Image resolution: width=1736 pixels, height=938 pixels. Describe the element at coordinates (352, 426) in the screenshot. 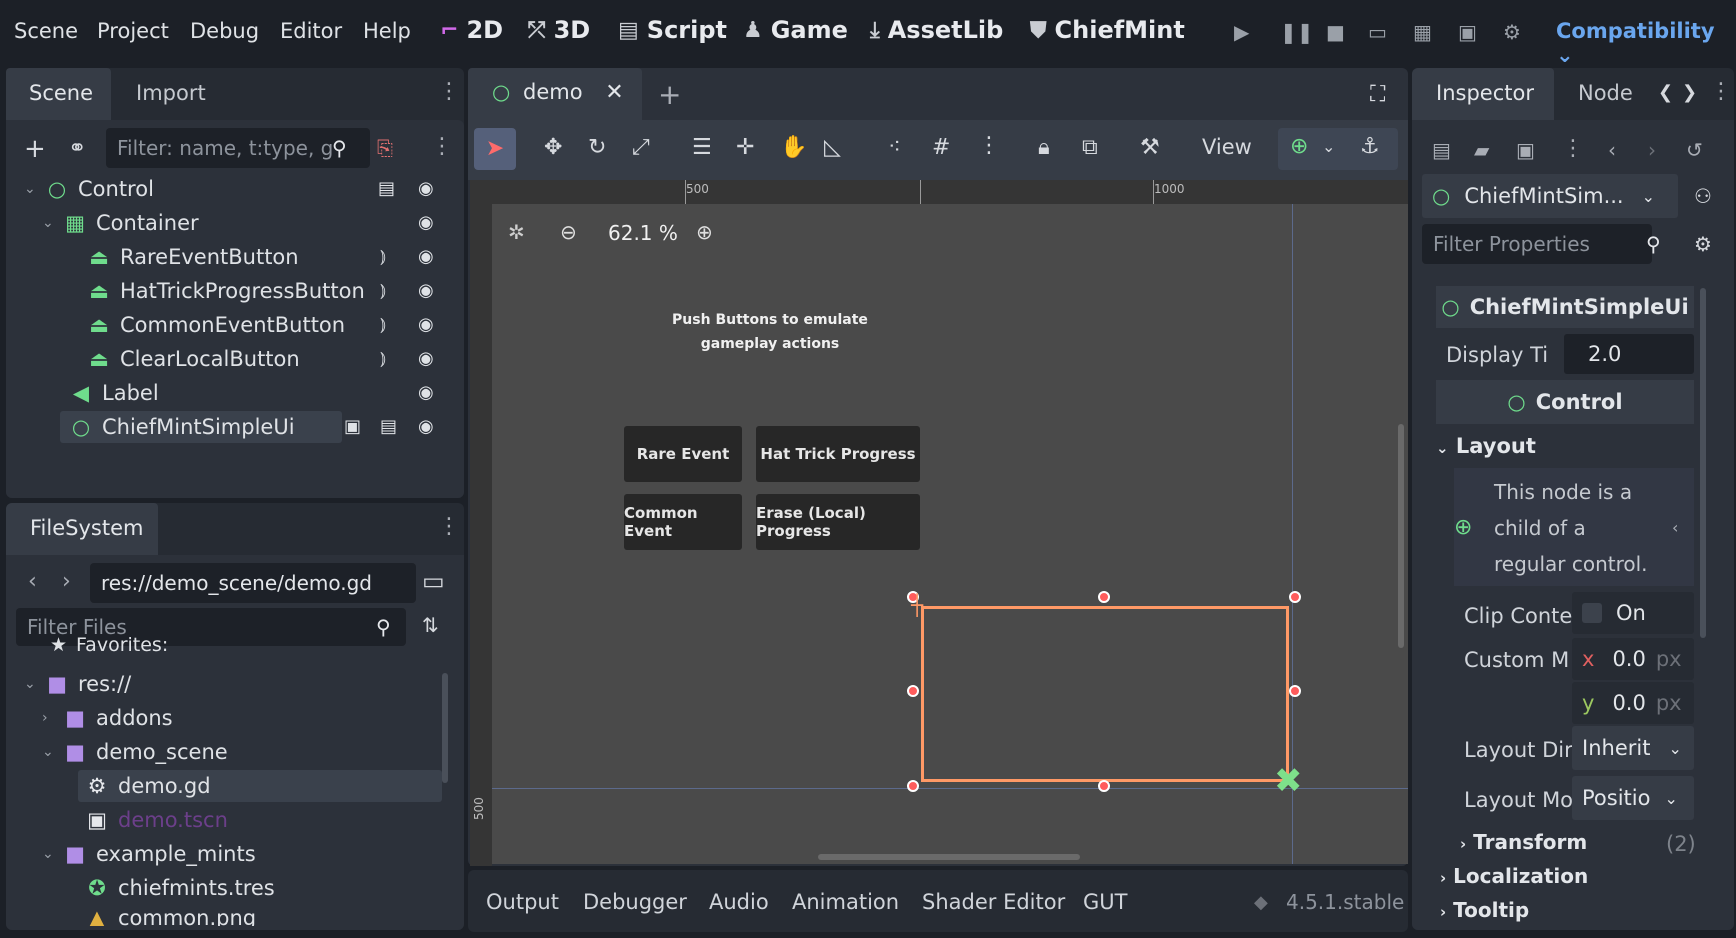

I see `instance-scene-icon: ▣` at that location.